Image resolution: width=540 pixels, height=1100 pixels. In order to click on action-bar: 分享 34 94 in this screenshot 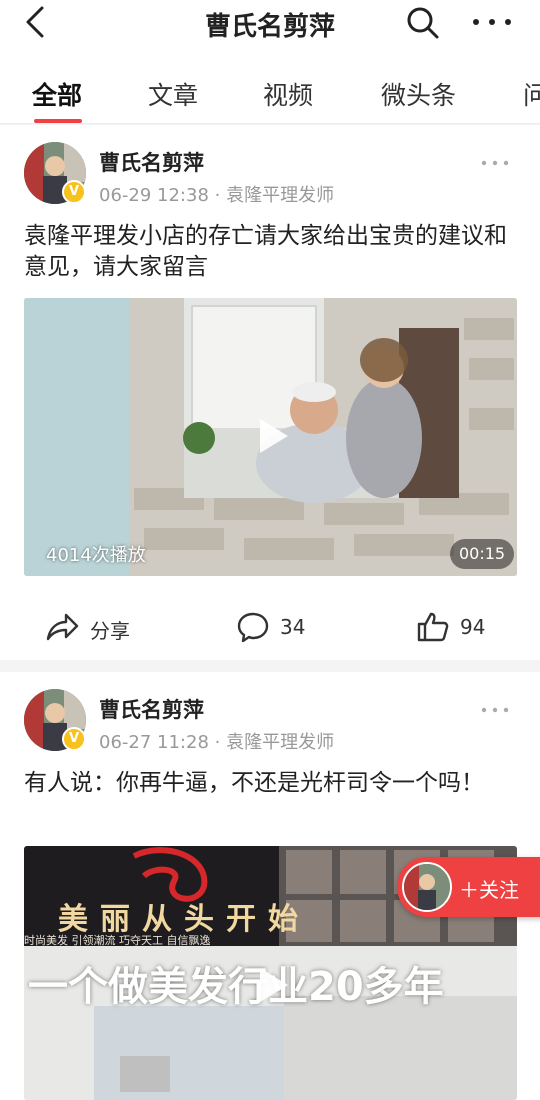, I will do `click(270, 627)`.